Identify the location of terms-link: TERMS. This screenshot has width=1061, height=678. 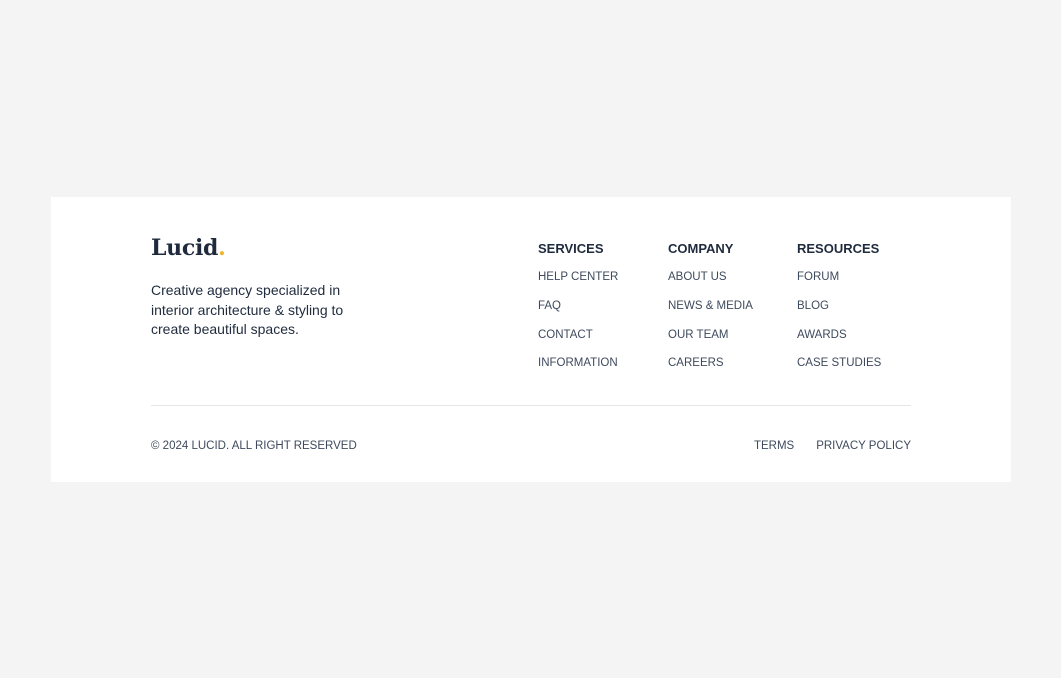
(774, 446).